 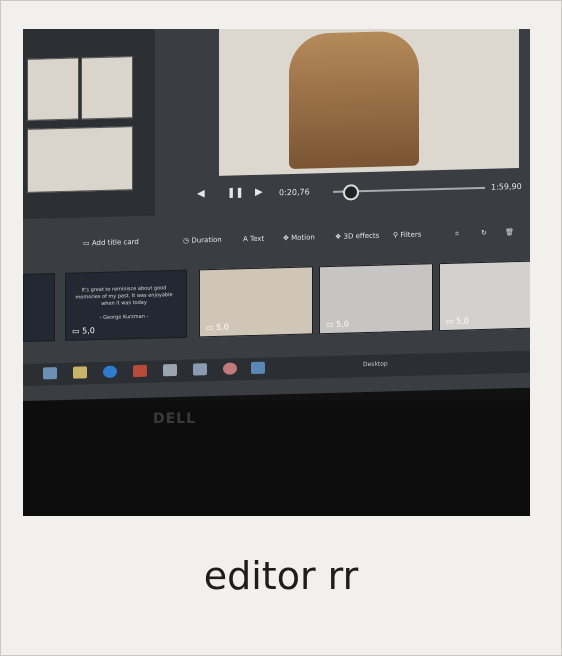 I want to click on delete-icon: 🗑, so click(x=509, y=232).